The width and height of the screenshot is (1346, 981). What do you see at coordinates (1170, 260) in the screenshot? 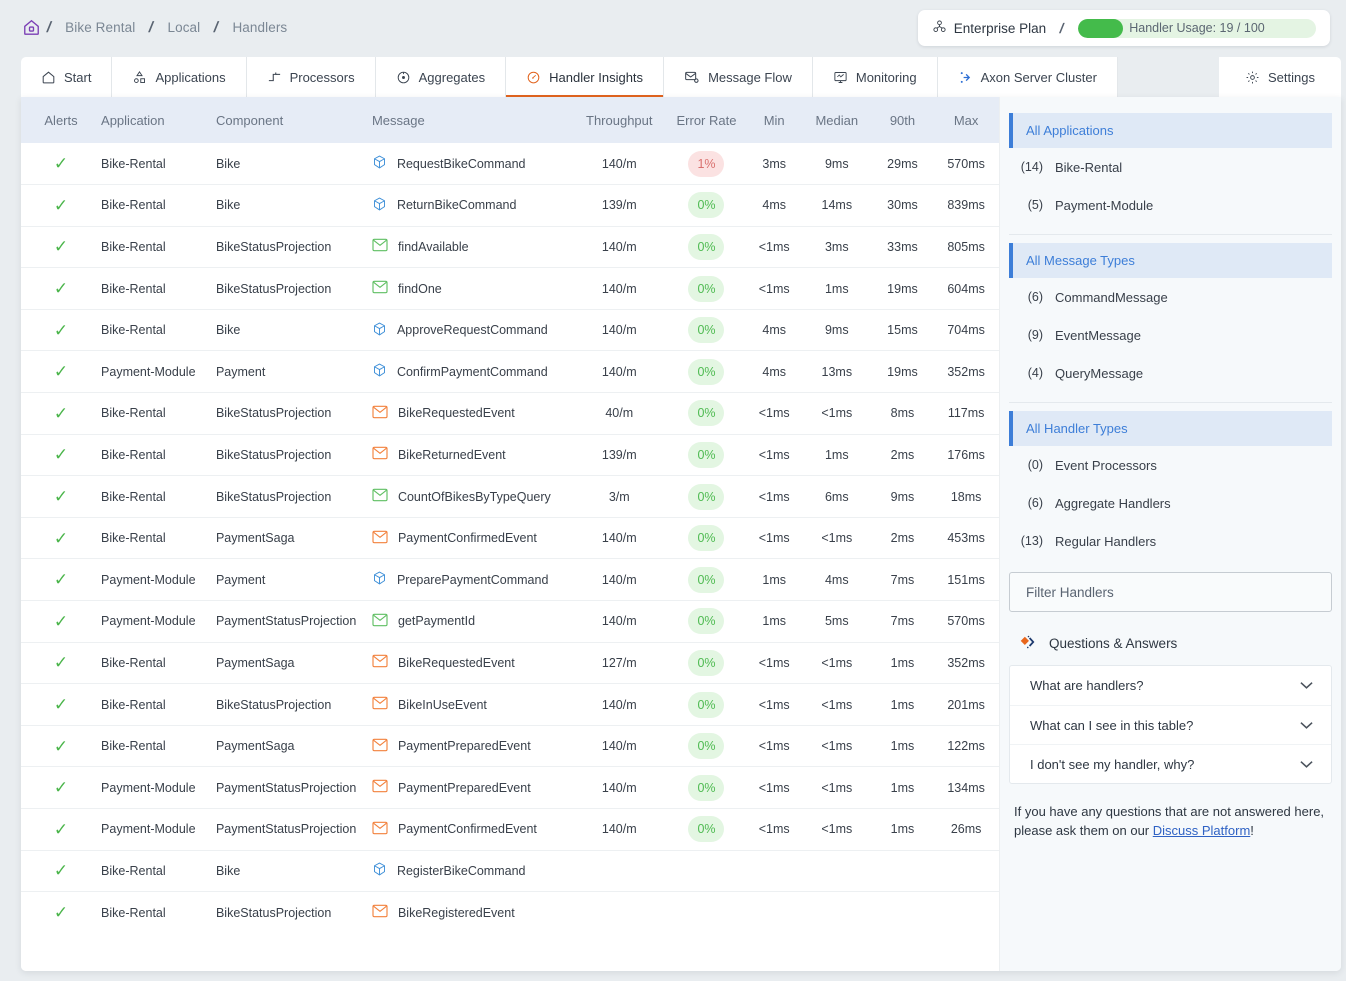
I see `sidebar-section-header: All Message Types` at bounding box center [1170, 260].